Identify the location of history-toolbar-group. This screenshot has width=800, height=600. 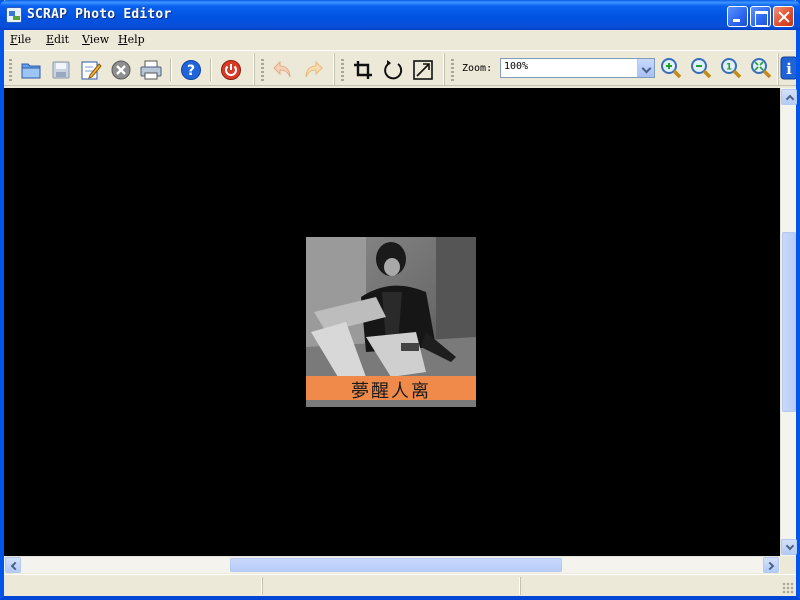
(296, 69).